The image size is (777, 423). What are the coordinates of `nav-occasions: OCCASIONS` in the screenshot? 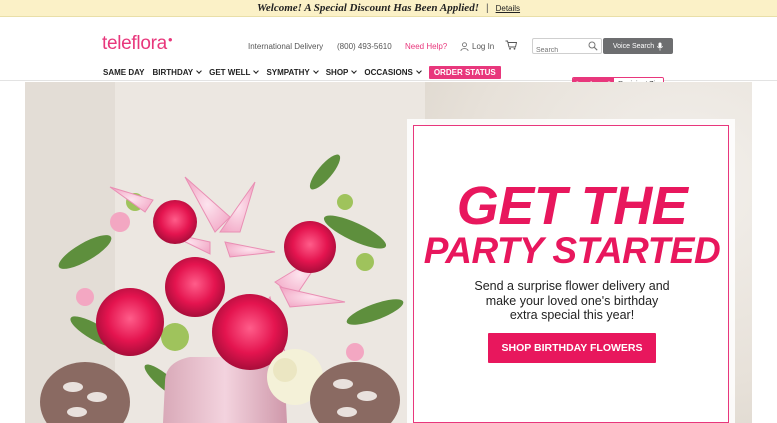 It's located at (393, 72).